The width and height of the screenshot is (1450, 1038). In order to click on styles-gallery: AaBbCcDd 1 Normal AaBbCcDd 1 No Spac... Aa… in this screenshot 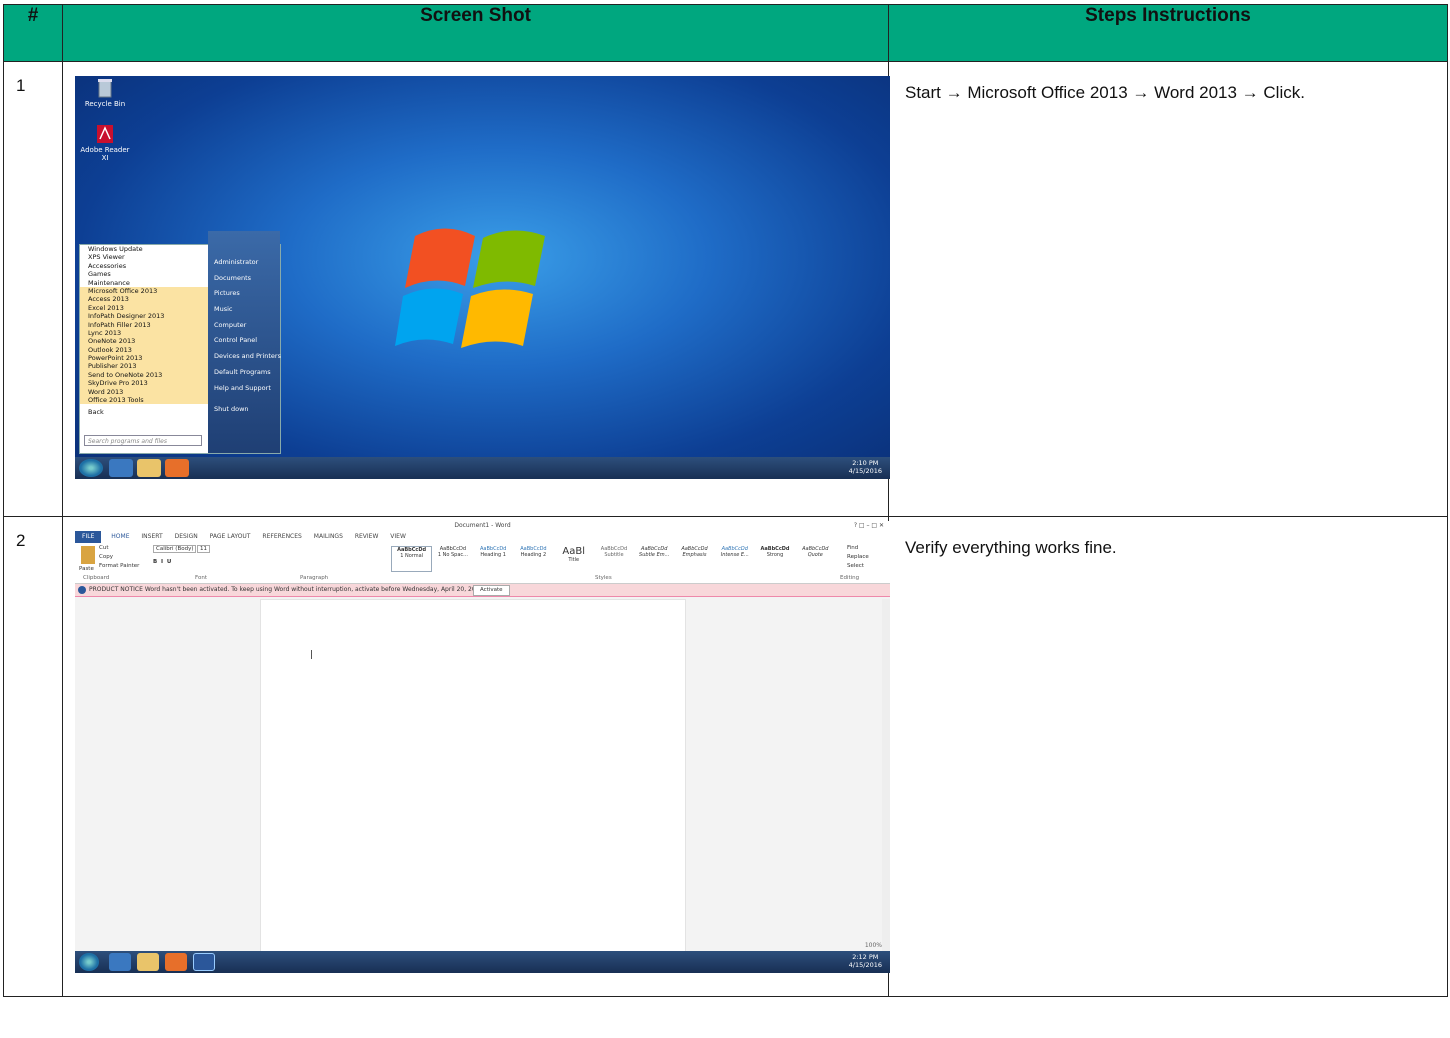, I will do `click(613, 559)`.